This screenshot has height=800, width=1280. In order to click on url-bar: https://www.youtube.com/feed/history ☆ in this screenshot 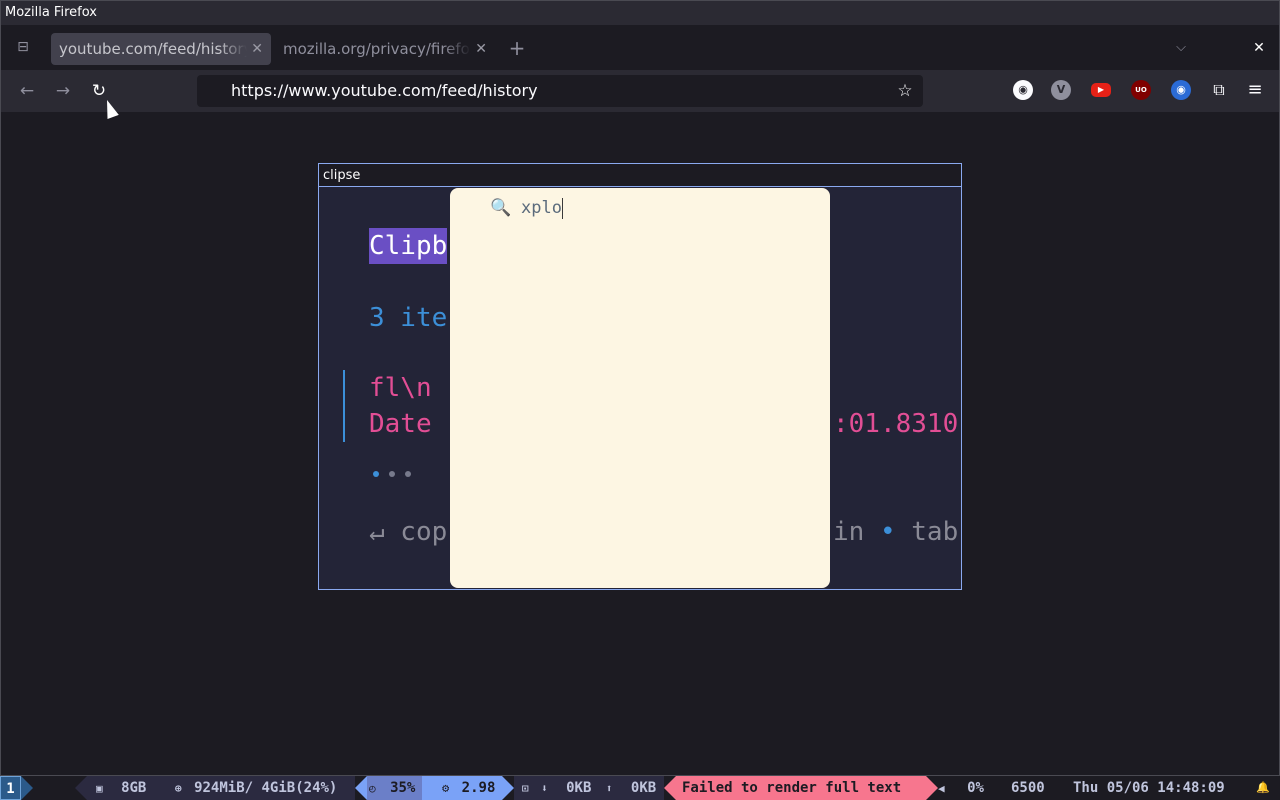, I will do `click(560, 91)`.